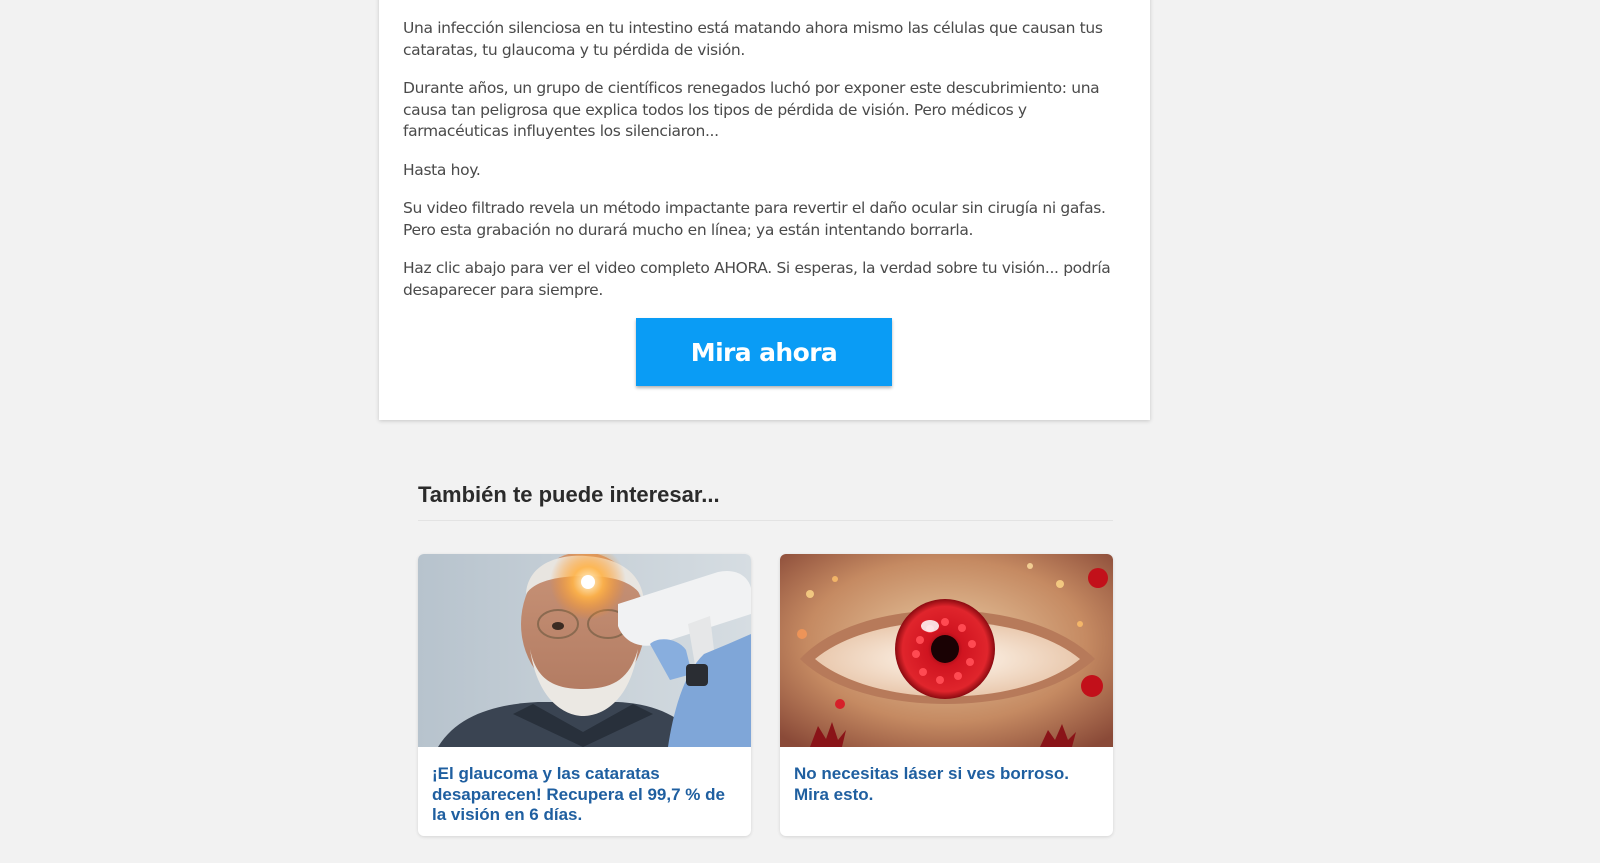 The width and height of the screenshot is (1600, 863). Describe the element at coordinates (764, 352) in the screenshot. I see `watch-now-button: Mira ahora` at that location.